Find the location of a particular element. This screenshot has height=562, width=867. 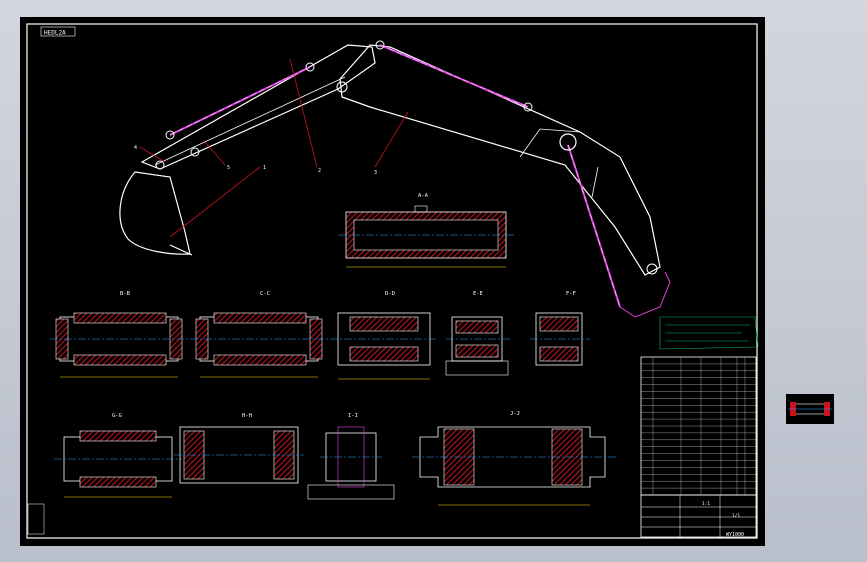

stick-inner-edge is located at coordinates (250, 121).